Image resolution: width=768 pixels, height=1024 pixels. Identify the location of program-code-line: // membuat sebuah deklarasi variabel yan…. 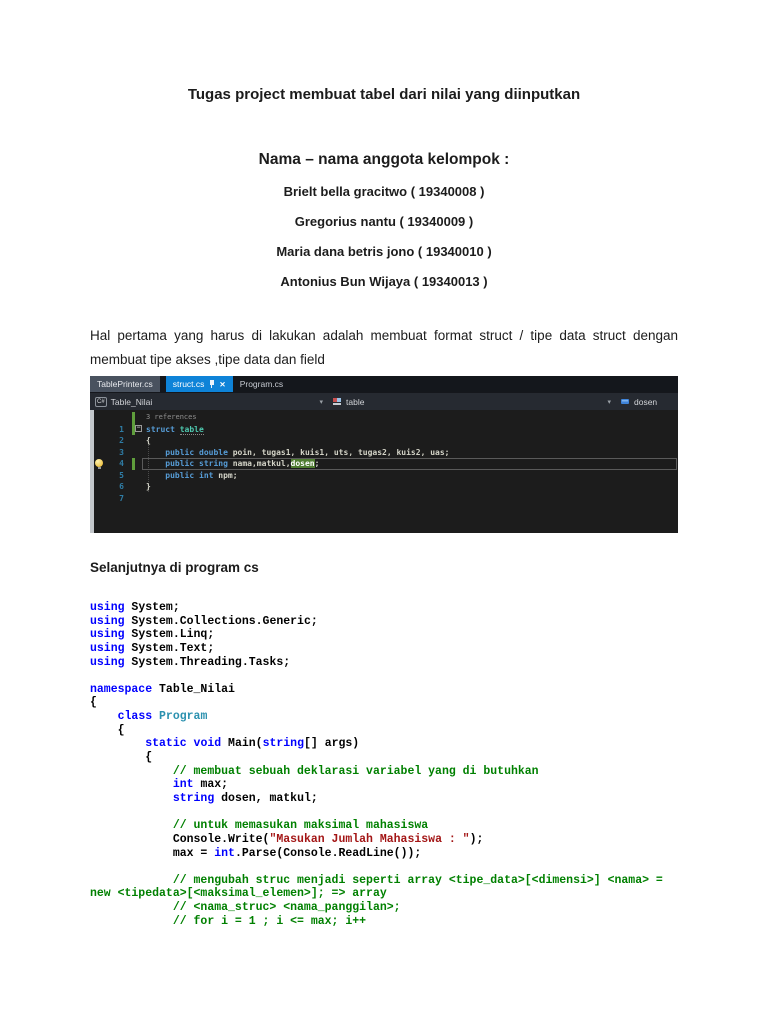
(314, 771).